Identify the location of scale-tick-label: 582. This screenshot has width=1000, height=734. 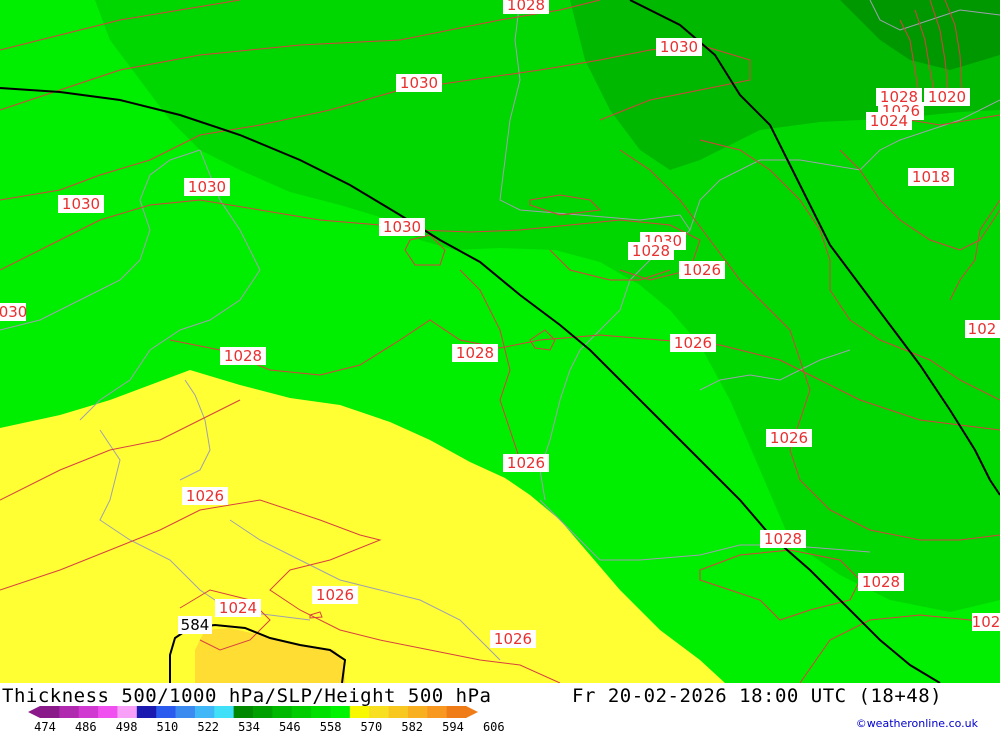
(412, 727).